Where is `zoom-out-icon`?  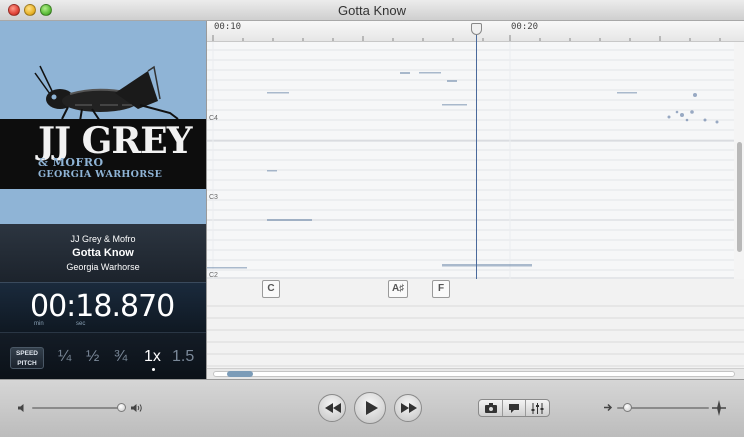 zoom-out-icon is located at coordinates (609, 407).